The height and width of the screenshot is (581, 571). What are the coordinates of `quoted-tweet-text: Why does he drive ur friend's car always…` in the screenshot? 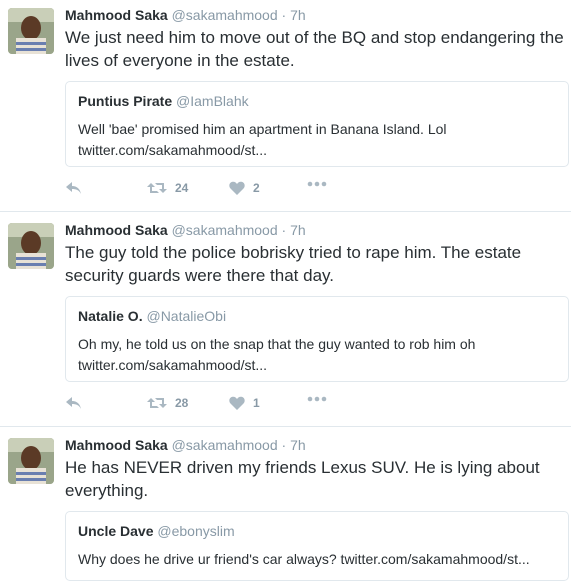 It's located at (304, 559).